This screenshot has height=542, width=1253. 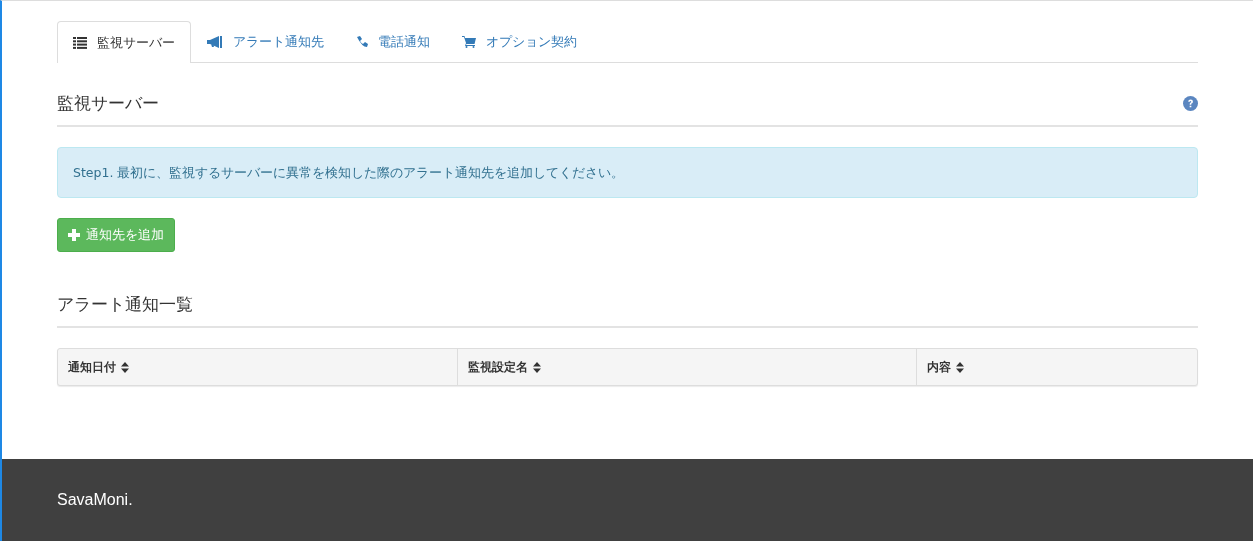 I want to click on tab: 電話通知, so click(x=393, y=41).